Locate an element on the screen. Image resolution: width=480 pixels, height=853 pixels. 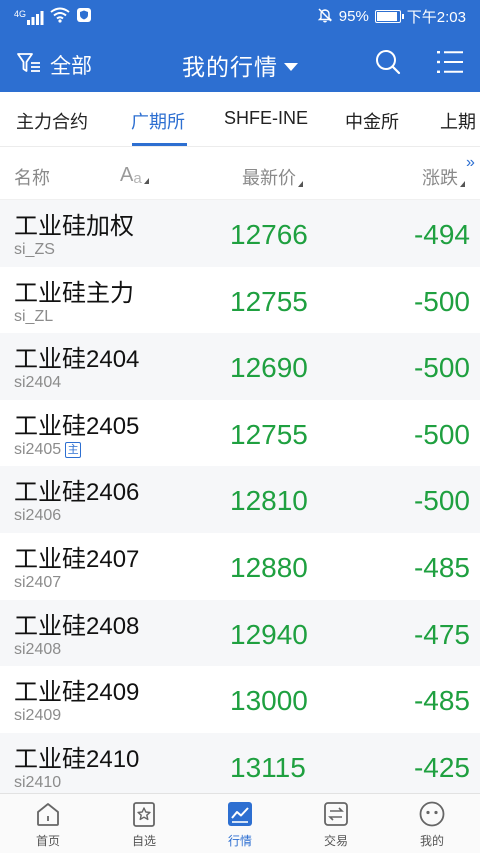
aa-big: A is located at coordinates (127, 175).